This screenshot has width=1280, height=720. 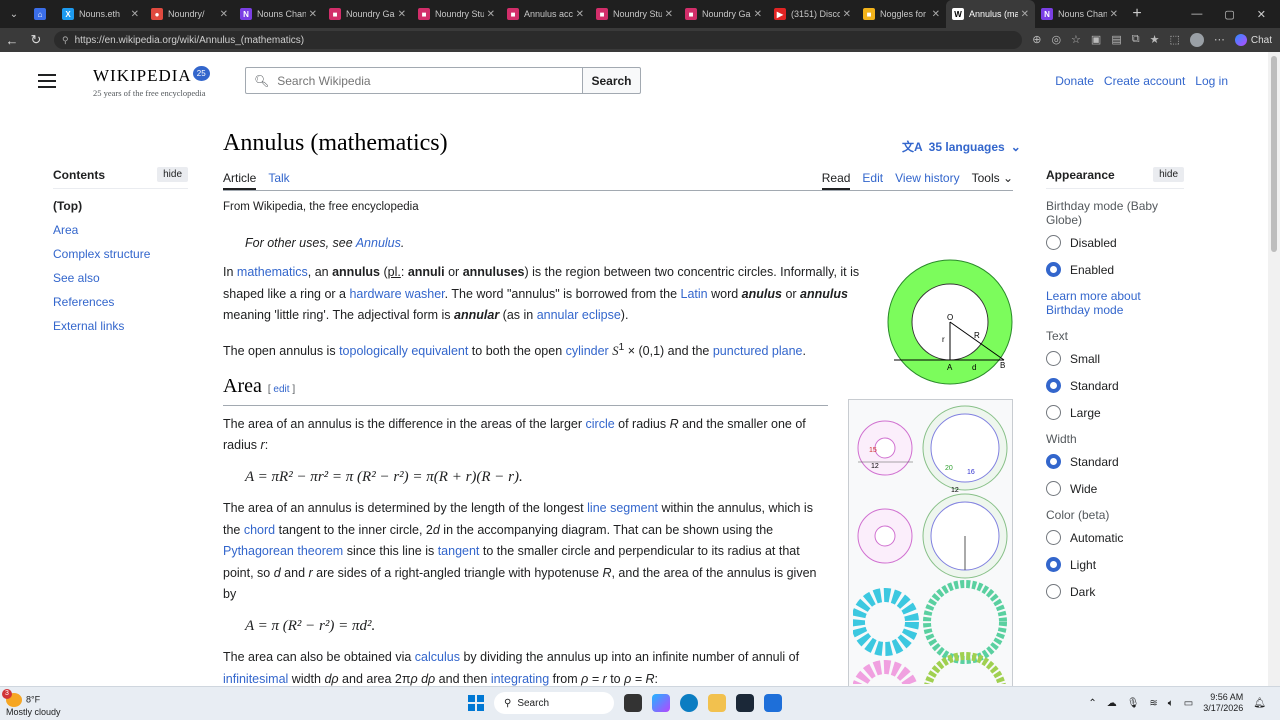 I want to click on browser-tab: ■ Noundry Studi✕, so click(x=634, y=14).